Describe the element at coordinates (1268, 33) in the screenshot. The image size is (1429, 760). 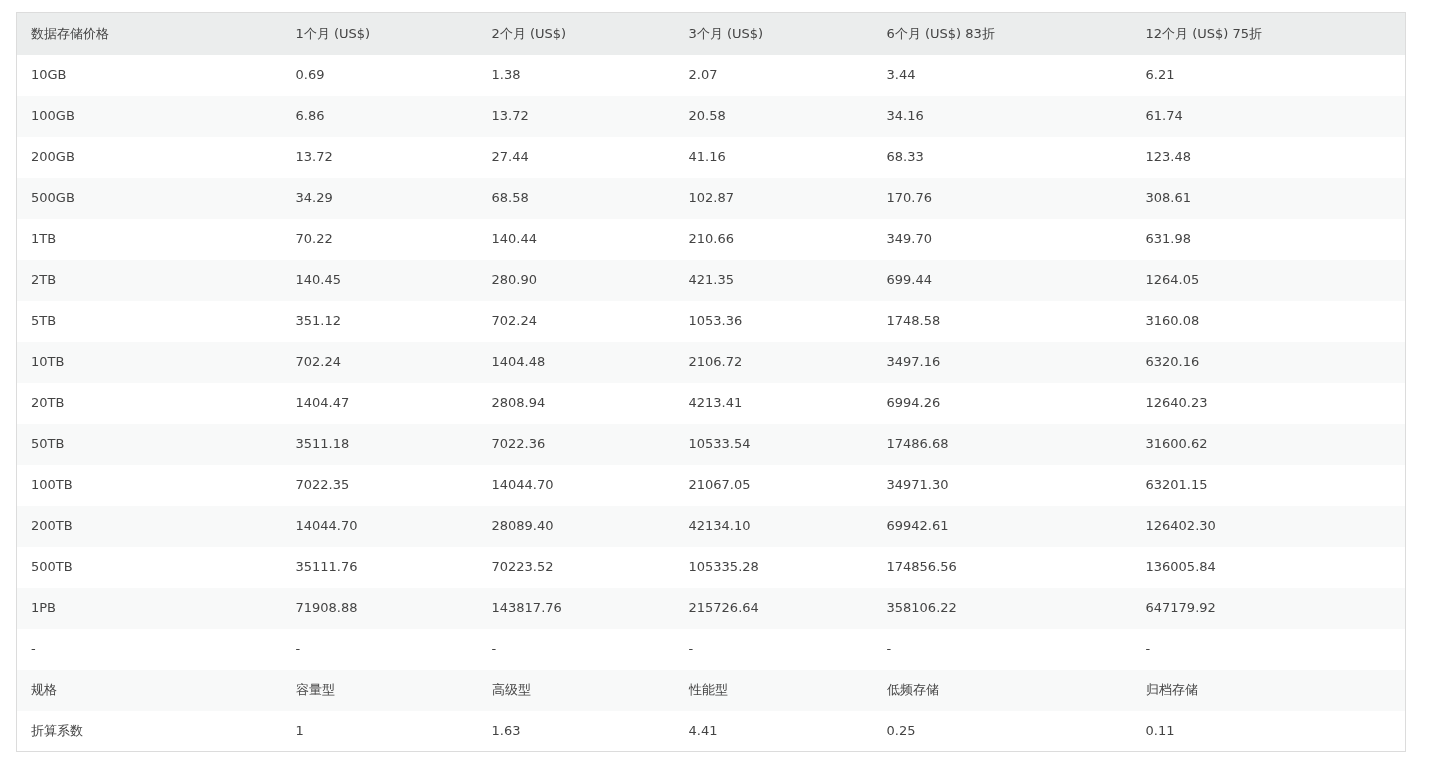
I see `column-header: 12个月 (US$) 75折` at that location.